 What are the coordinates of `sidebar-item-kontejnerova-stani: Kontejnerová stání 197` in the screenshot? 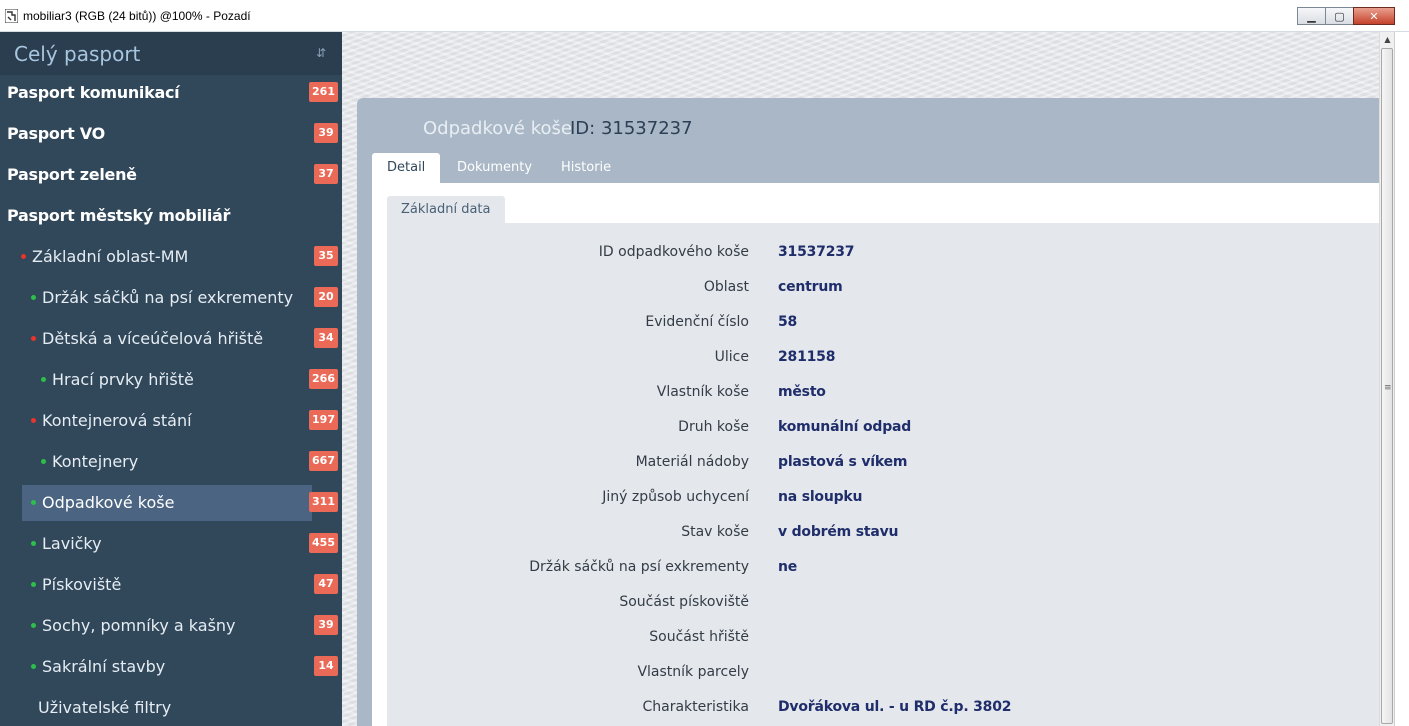 It's located at (171, 421).